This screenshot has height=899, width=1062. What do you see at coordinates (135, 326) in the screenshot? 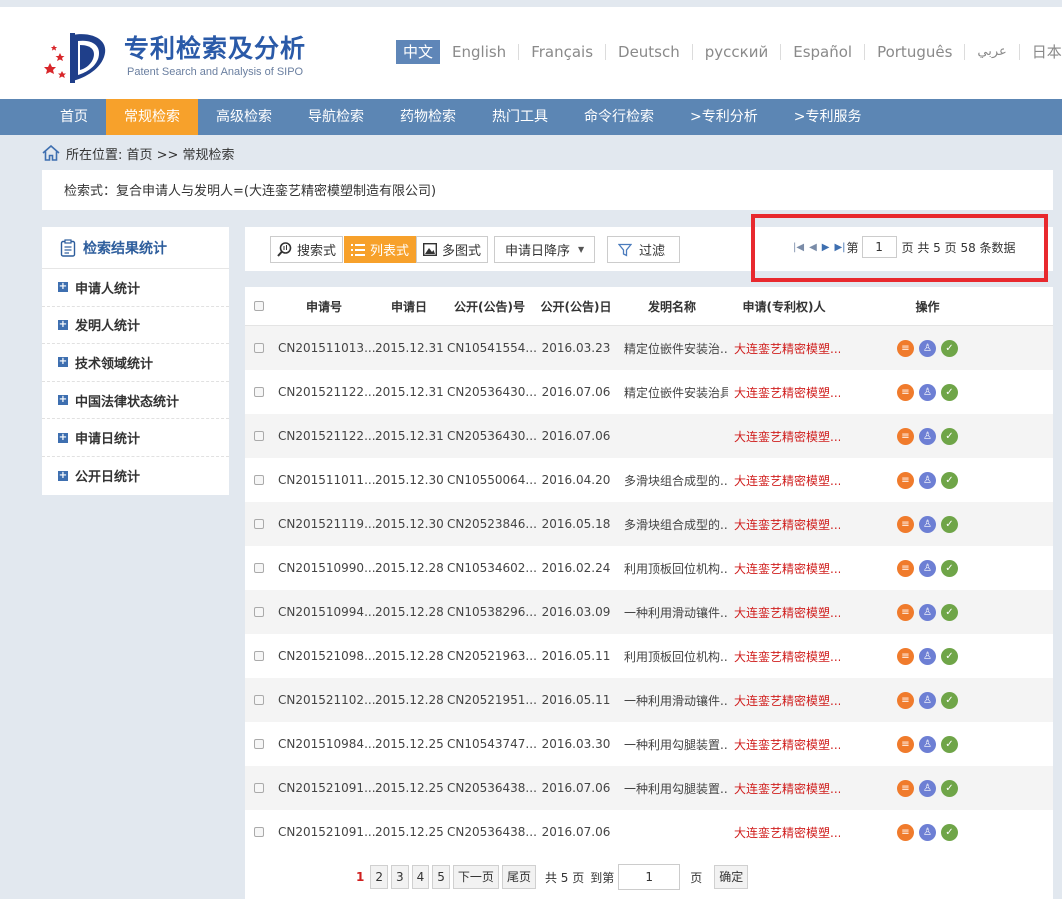
I see `stats-item-inventor: + 发明人统计` at bounding box center [135, 326].